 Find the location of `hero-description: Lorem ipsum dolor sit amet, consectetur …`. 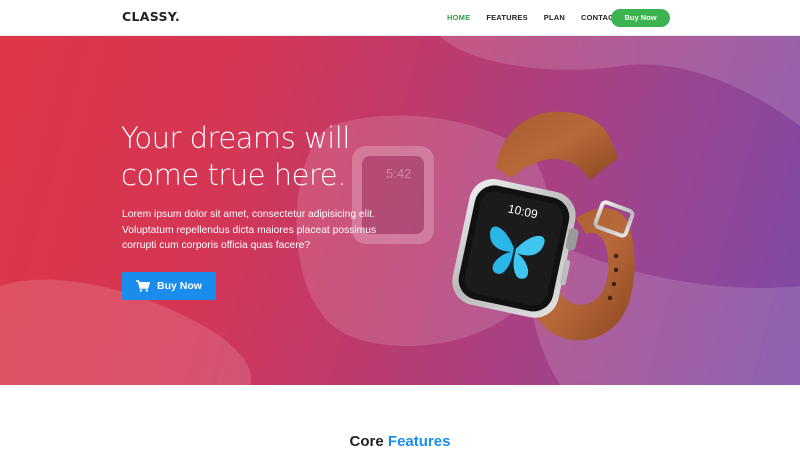

hero-description: Lorem ipsum dolor sit amet, consectetur … is located at coordinates (249, 230).